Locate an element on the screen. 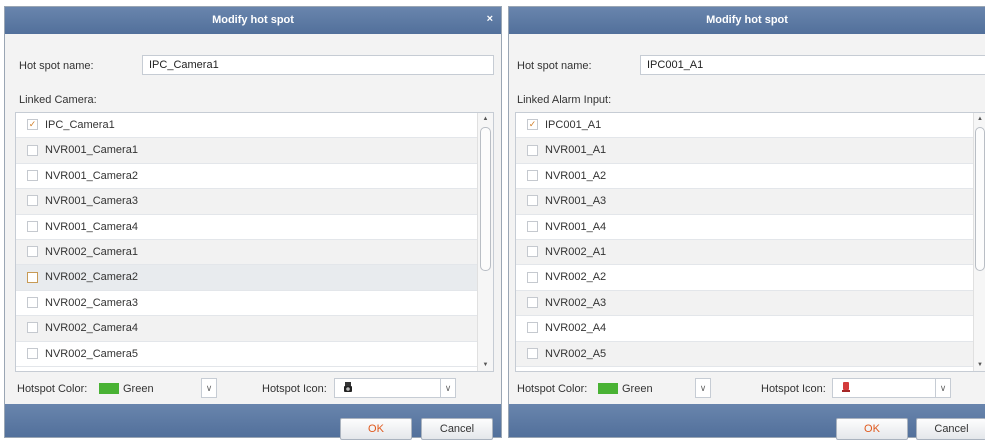  list-item: NVR001_A4 is located at coordinates (745, 227).